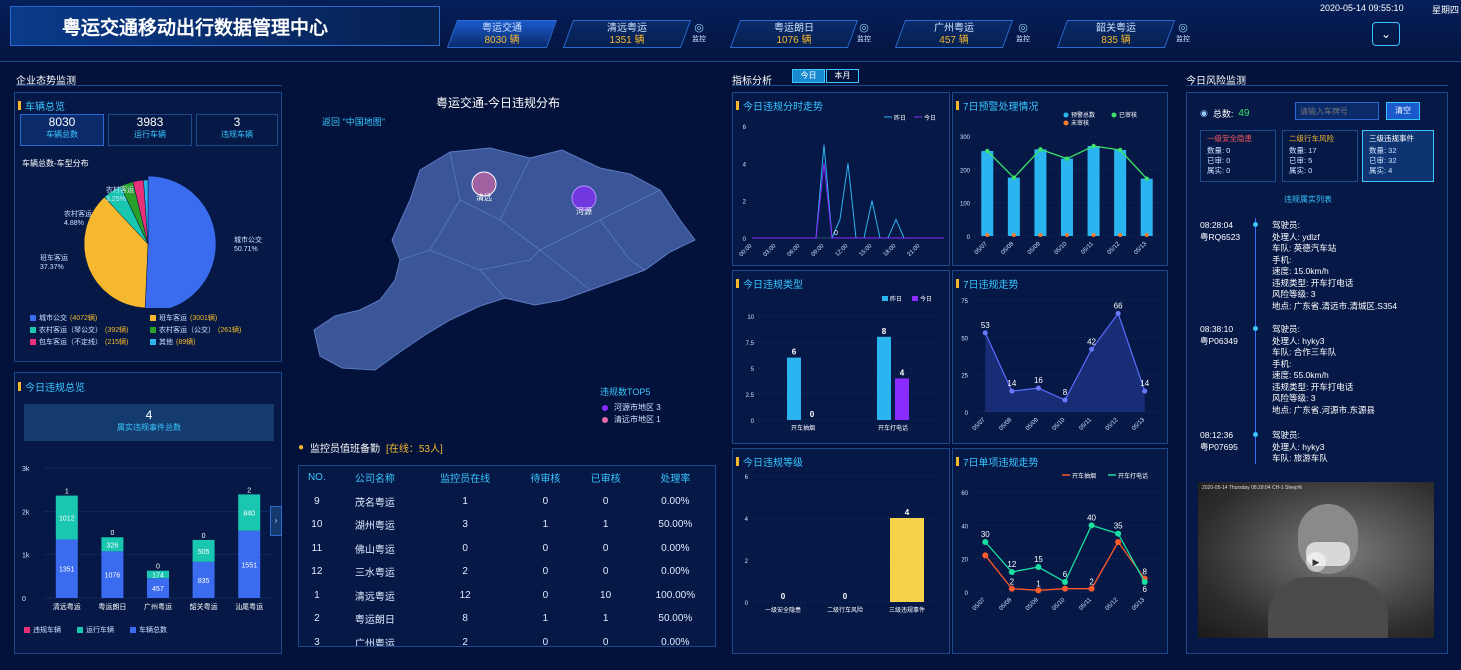  What do you see at coordinates (317, 641) in the screenshot?
I see `cell: 3` at bounding box center [317, 641].